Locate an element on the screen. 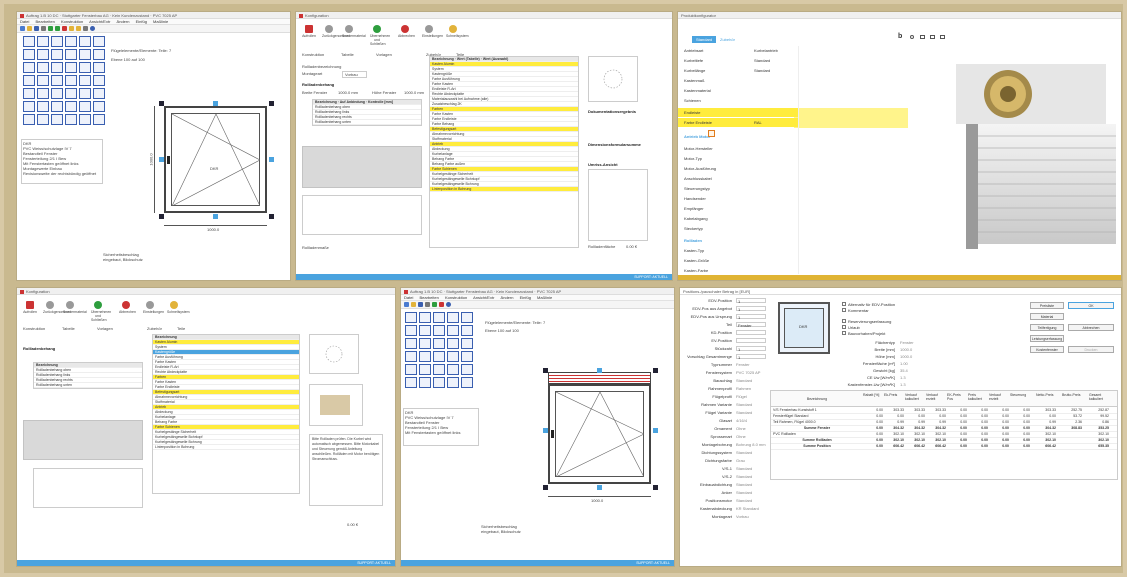 This screenshot has height=577, width=1127. field-row: Flügel Variante Standard is located at coordinates (727, 413).